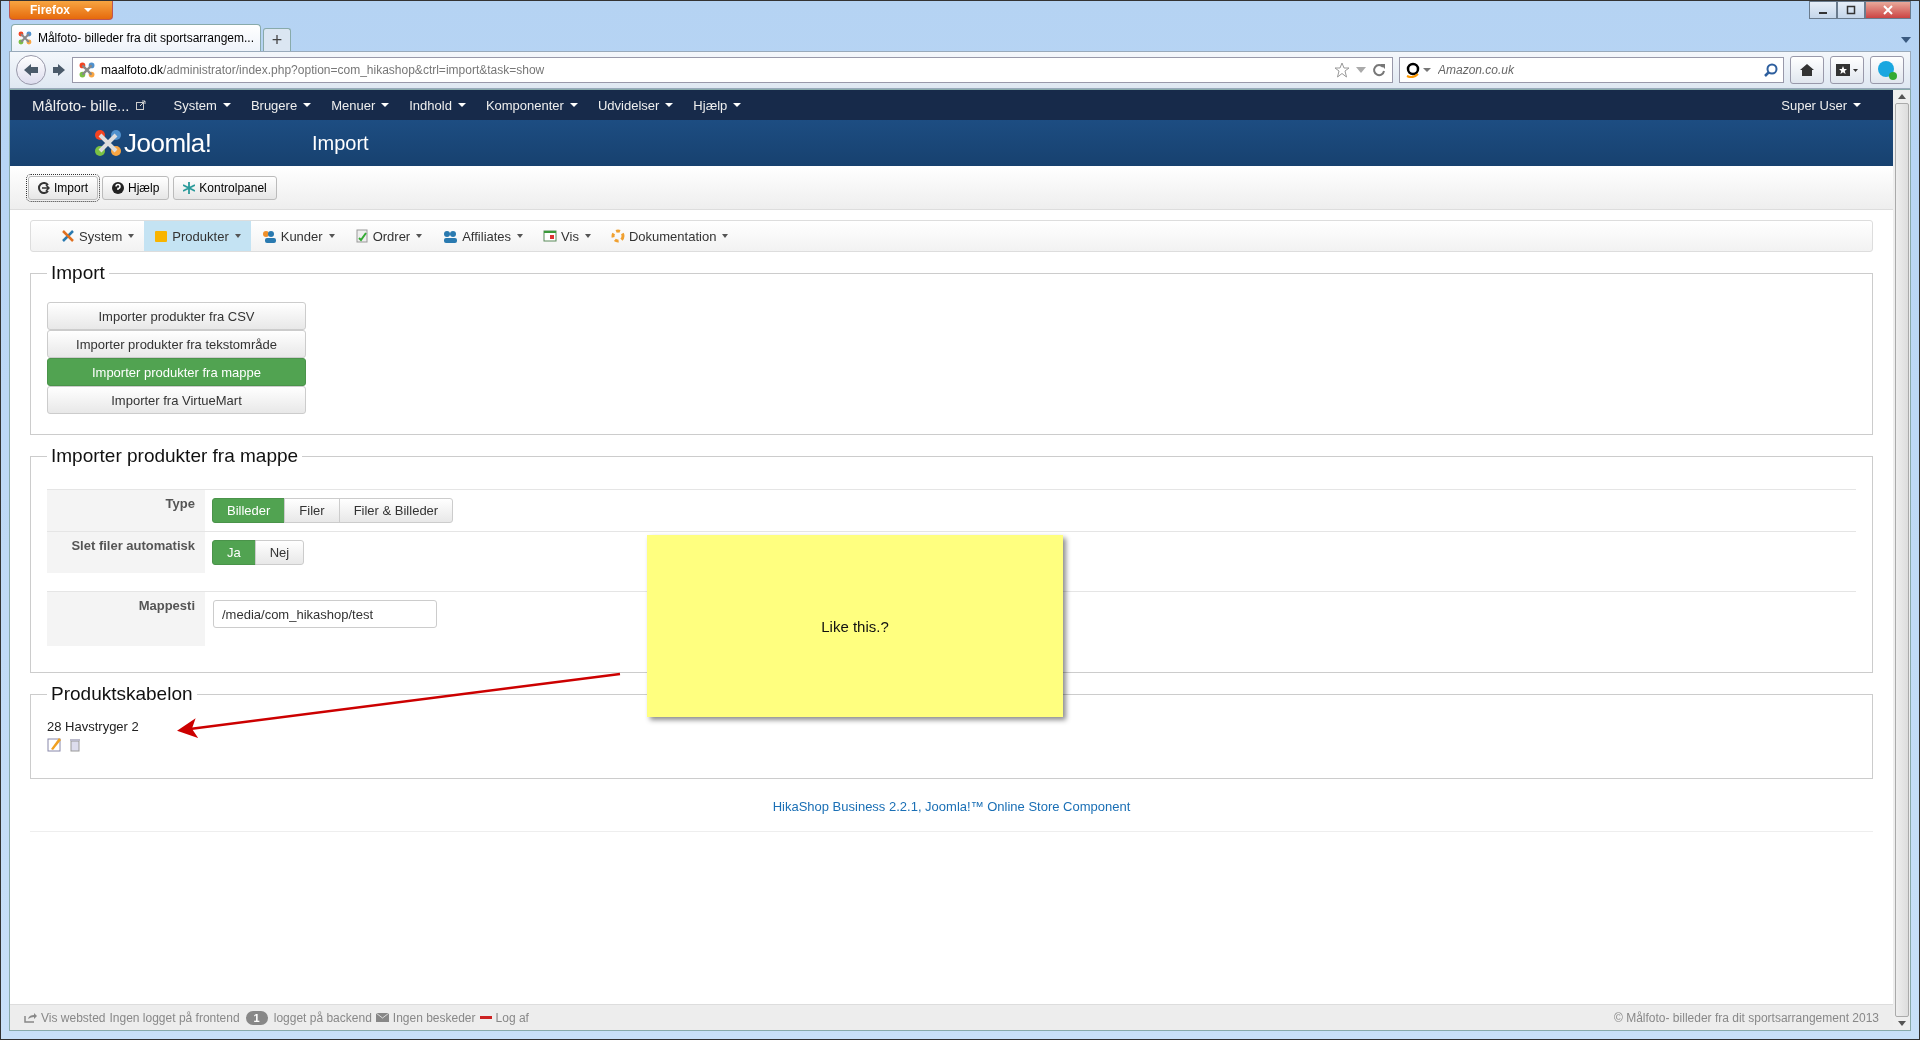  What do you see at coordinates (855, 626) in the screenshot?
I see `note-text: Like this.?` at bounding box center [855, 626].